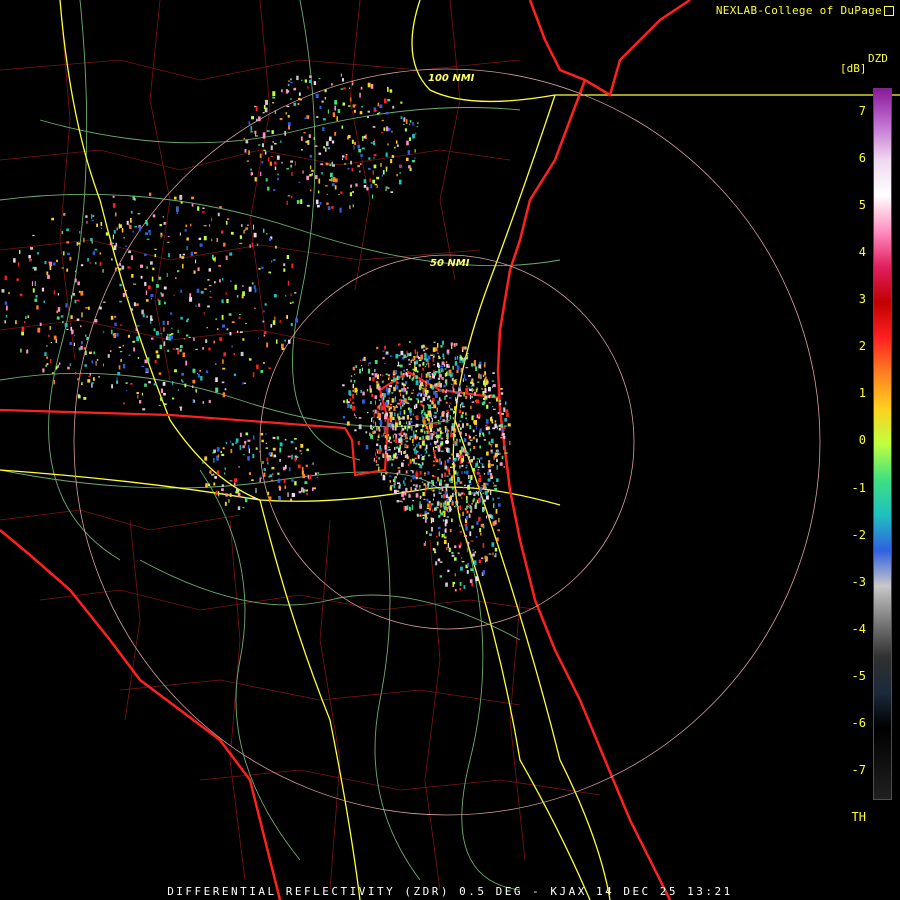  I want to click on legend-tick: -1, so click(858, 487).